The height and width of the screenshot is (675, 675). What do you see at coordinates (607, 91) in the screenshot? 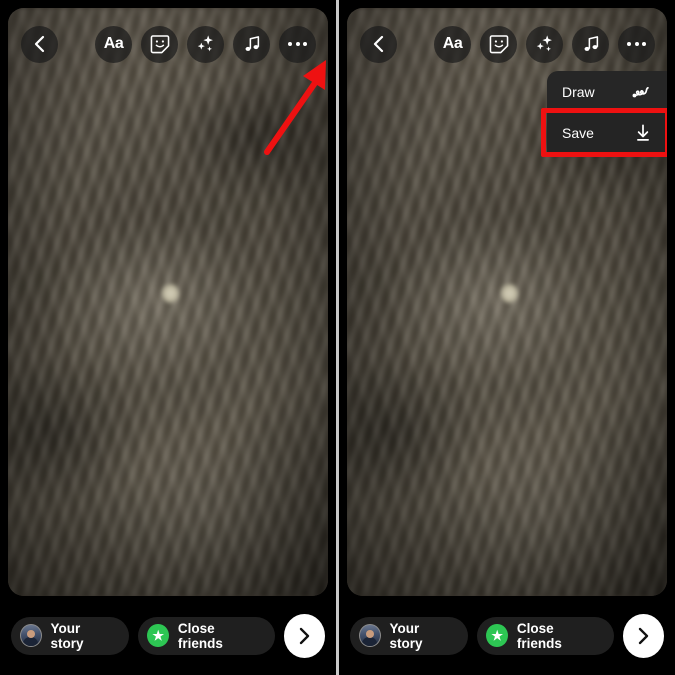
I see `menu-item-draw: Draw` at bounding box center [607, 91].